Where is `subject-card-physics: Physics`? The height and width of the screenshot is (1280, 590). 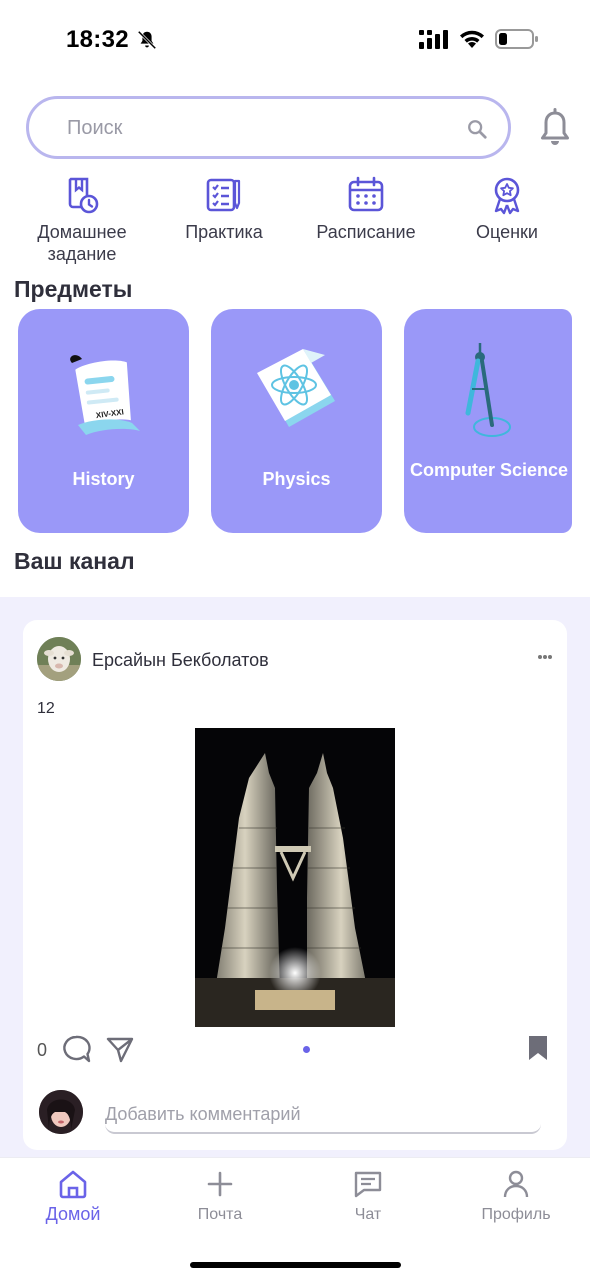 subject-card-physics: Physics is located at coordinates (296, 421).